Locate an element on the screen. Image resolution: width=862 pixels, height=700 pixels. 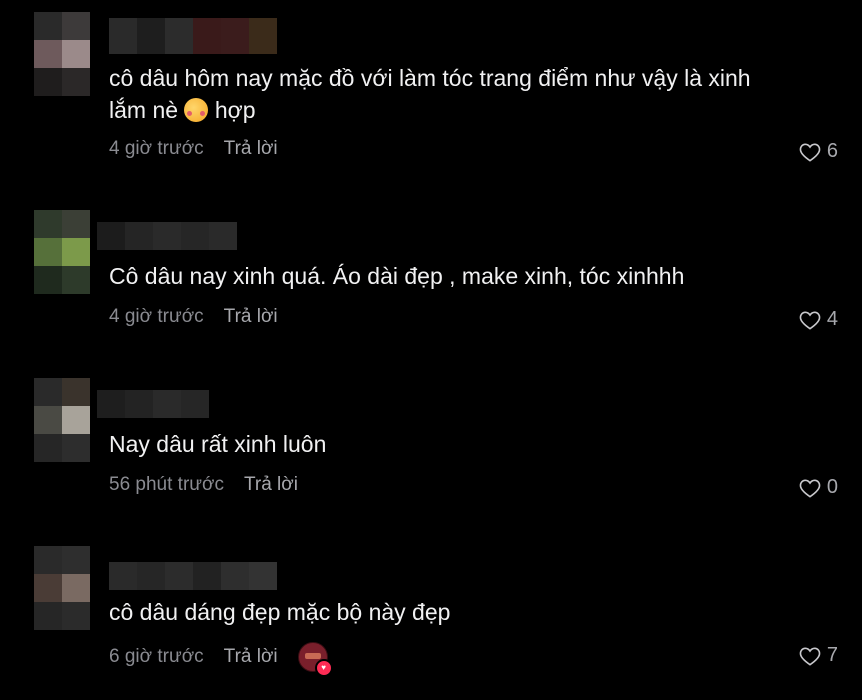
like-count: 4 is located at coordinates (832, 319).